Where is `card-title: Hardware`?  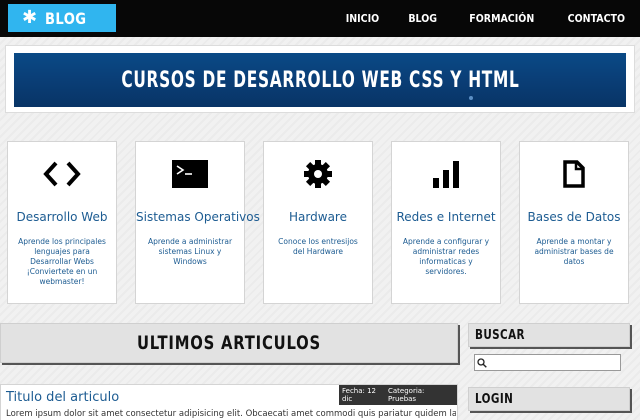 card-title: Hardware is located at coordinates (318, 217).